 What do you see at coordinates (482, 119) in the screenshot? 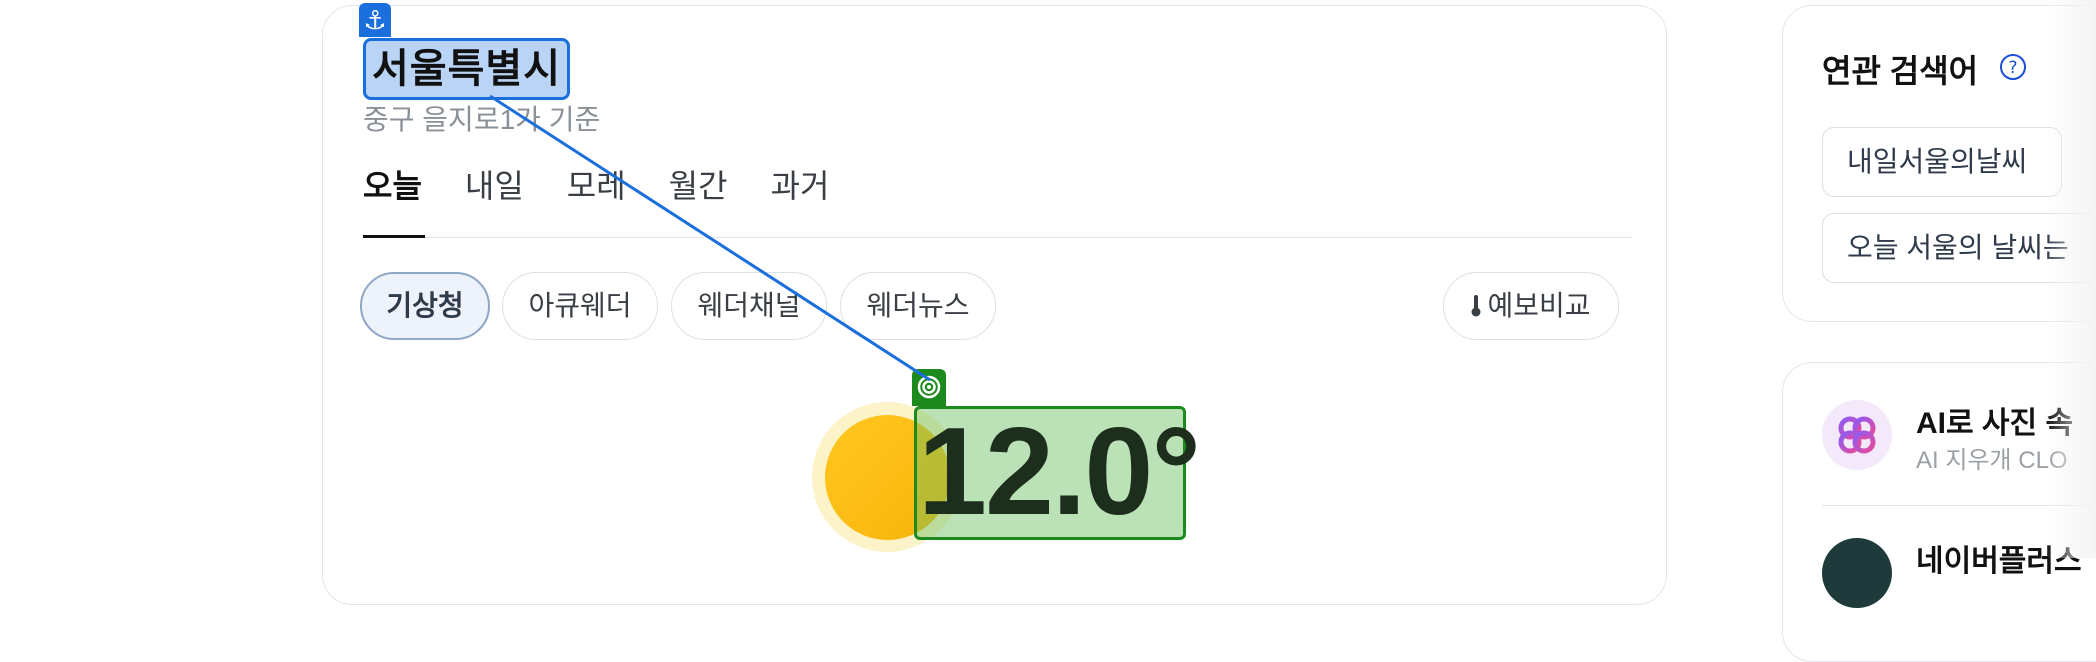
I see `location-subtitle: 중구 을지로1가 기준` at bounding box center [482, 119].